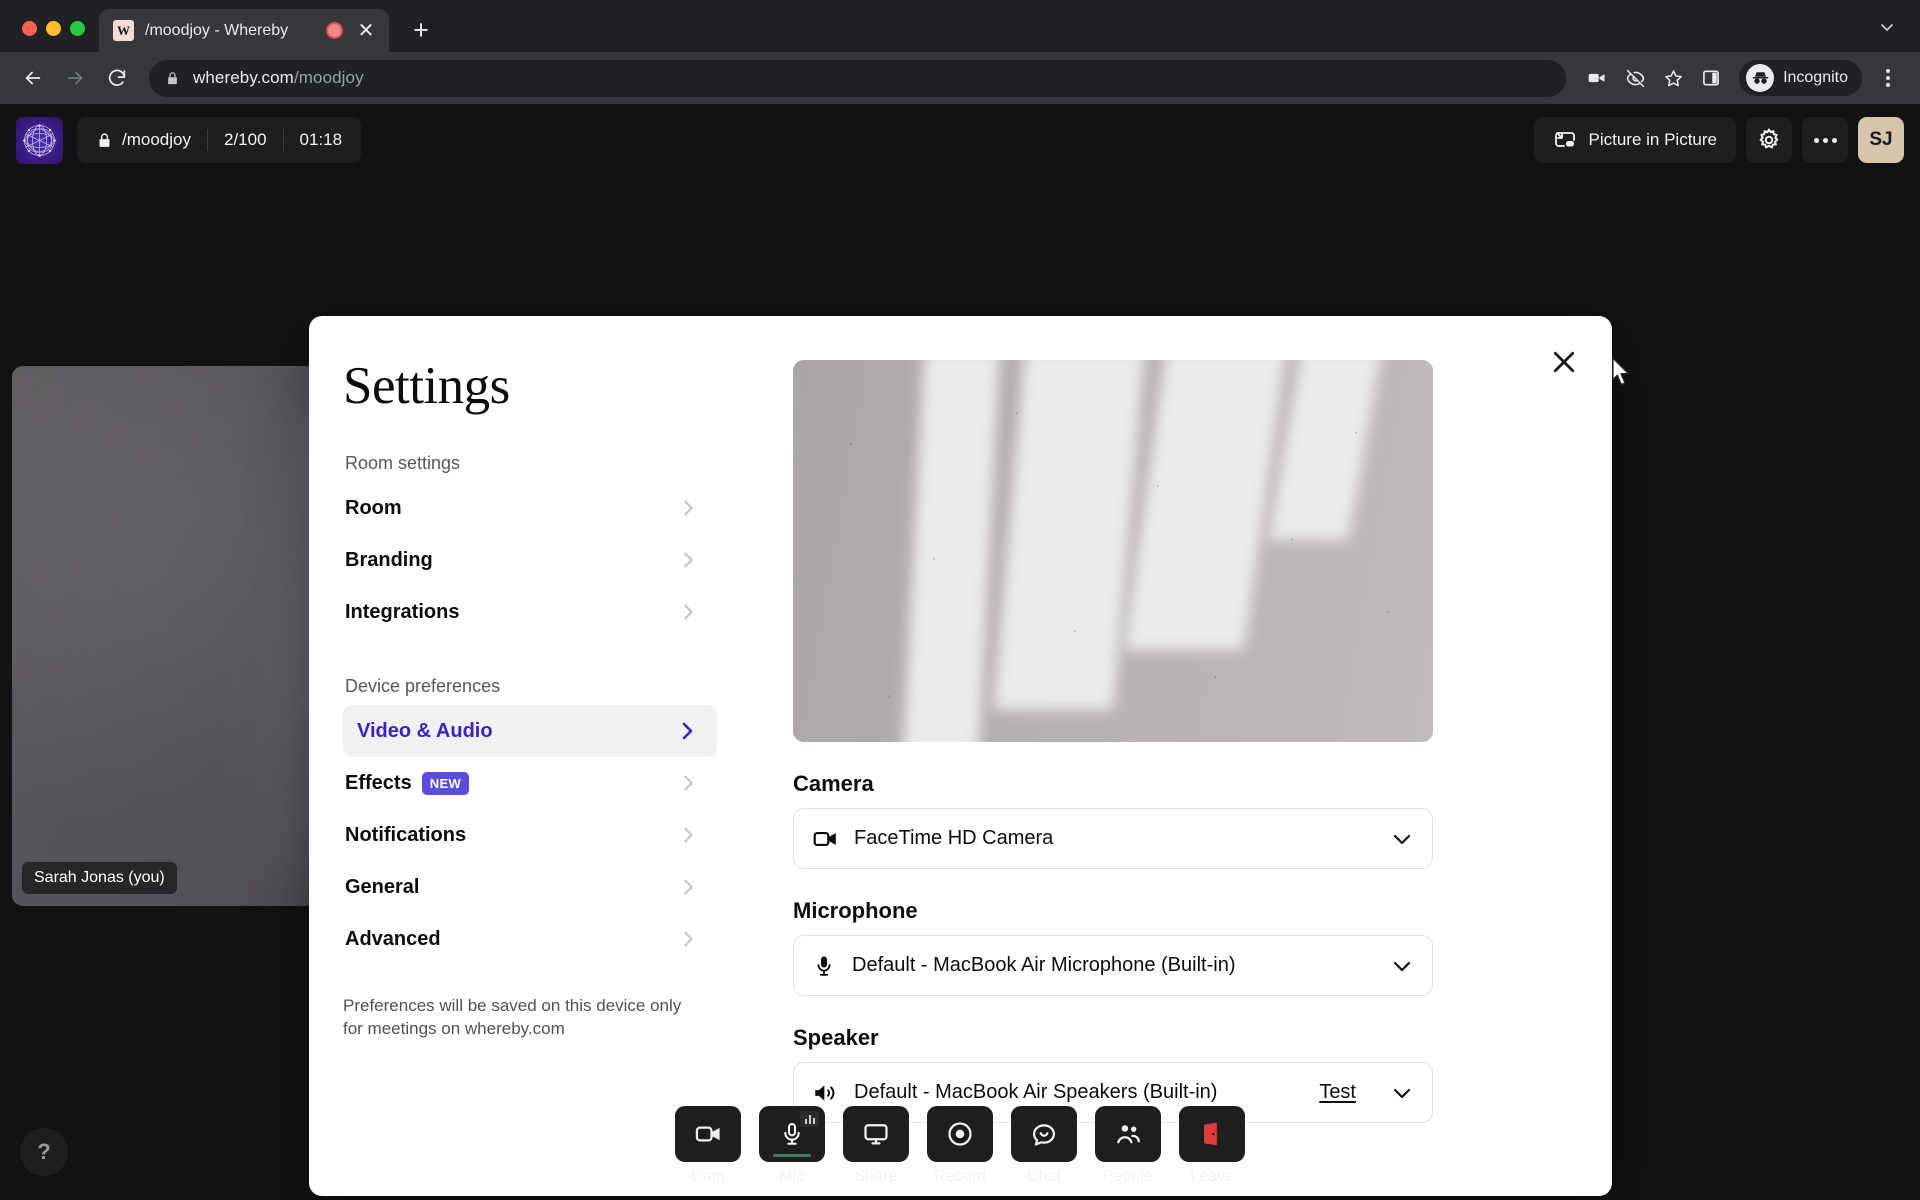 This screenshot has width=1920, height=1200. What do you see at coordinates (530, 887) in the screenshot?
I see `sidebar-item-general: General` at bounding box center [530, 887].